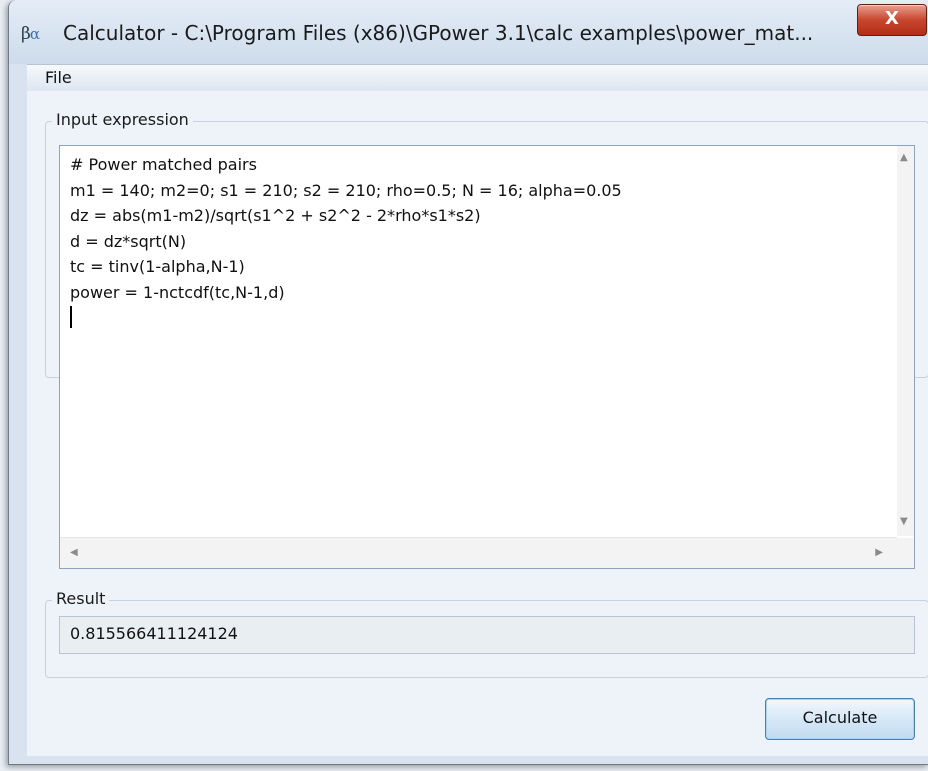 The width and height of the screenshot is (928, 771). What do you see at coordinates (905, 553) in the screenshot?
I see `scrollbar-corner` at bounding box center [905, 553].